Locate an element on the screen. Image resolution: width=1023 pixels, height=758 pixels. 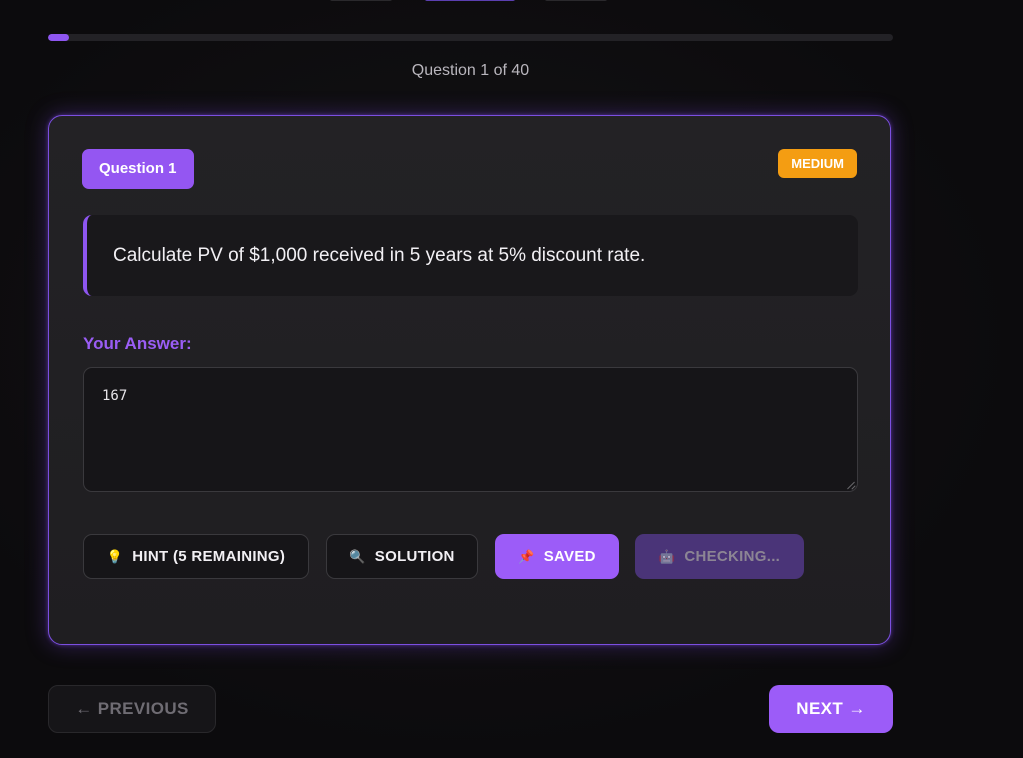
progress-bar is located at coordinates (470, 37).